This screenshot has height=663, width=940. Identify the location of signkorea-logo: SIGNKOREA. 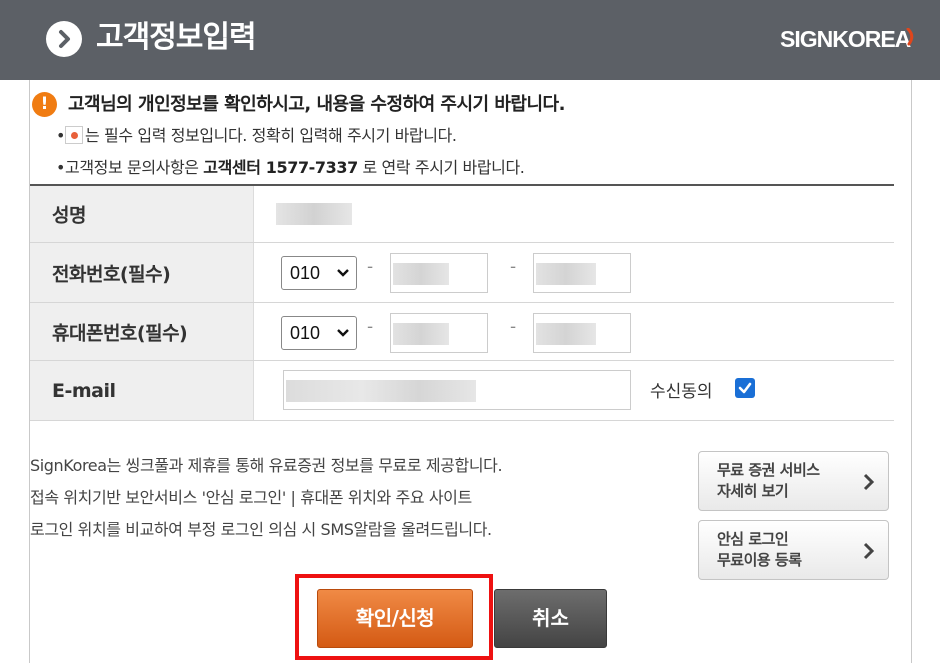
(845, 39).